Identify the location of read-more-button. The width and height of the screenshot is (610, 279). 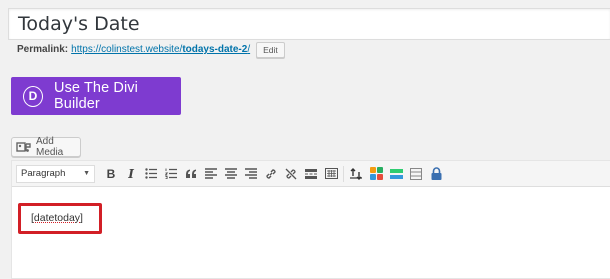
(311, 174).